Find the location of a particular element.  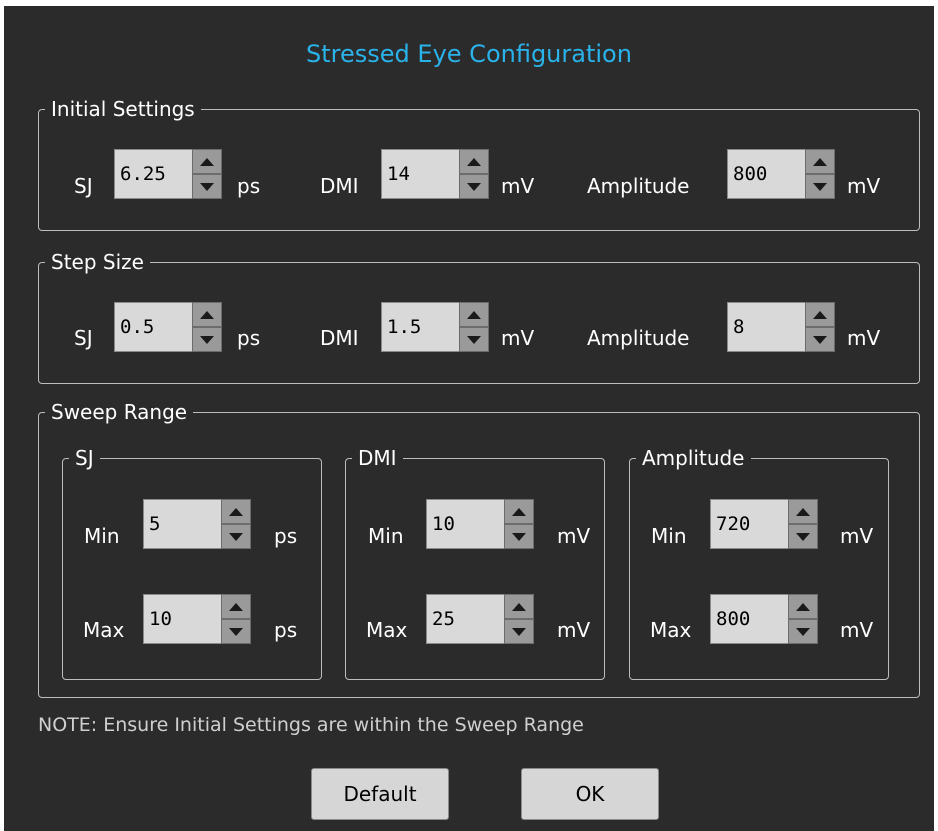

initial-sj-increment-button is located at coordinates (207, 161).